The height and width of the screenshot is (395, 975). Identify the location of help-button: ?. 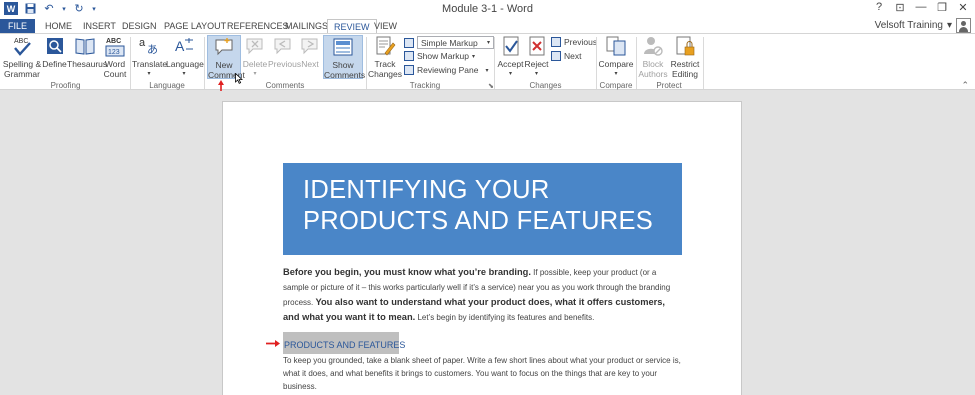
(879, 7).